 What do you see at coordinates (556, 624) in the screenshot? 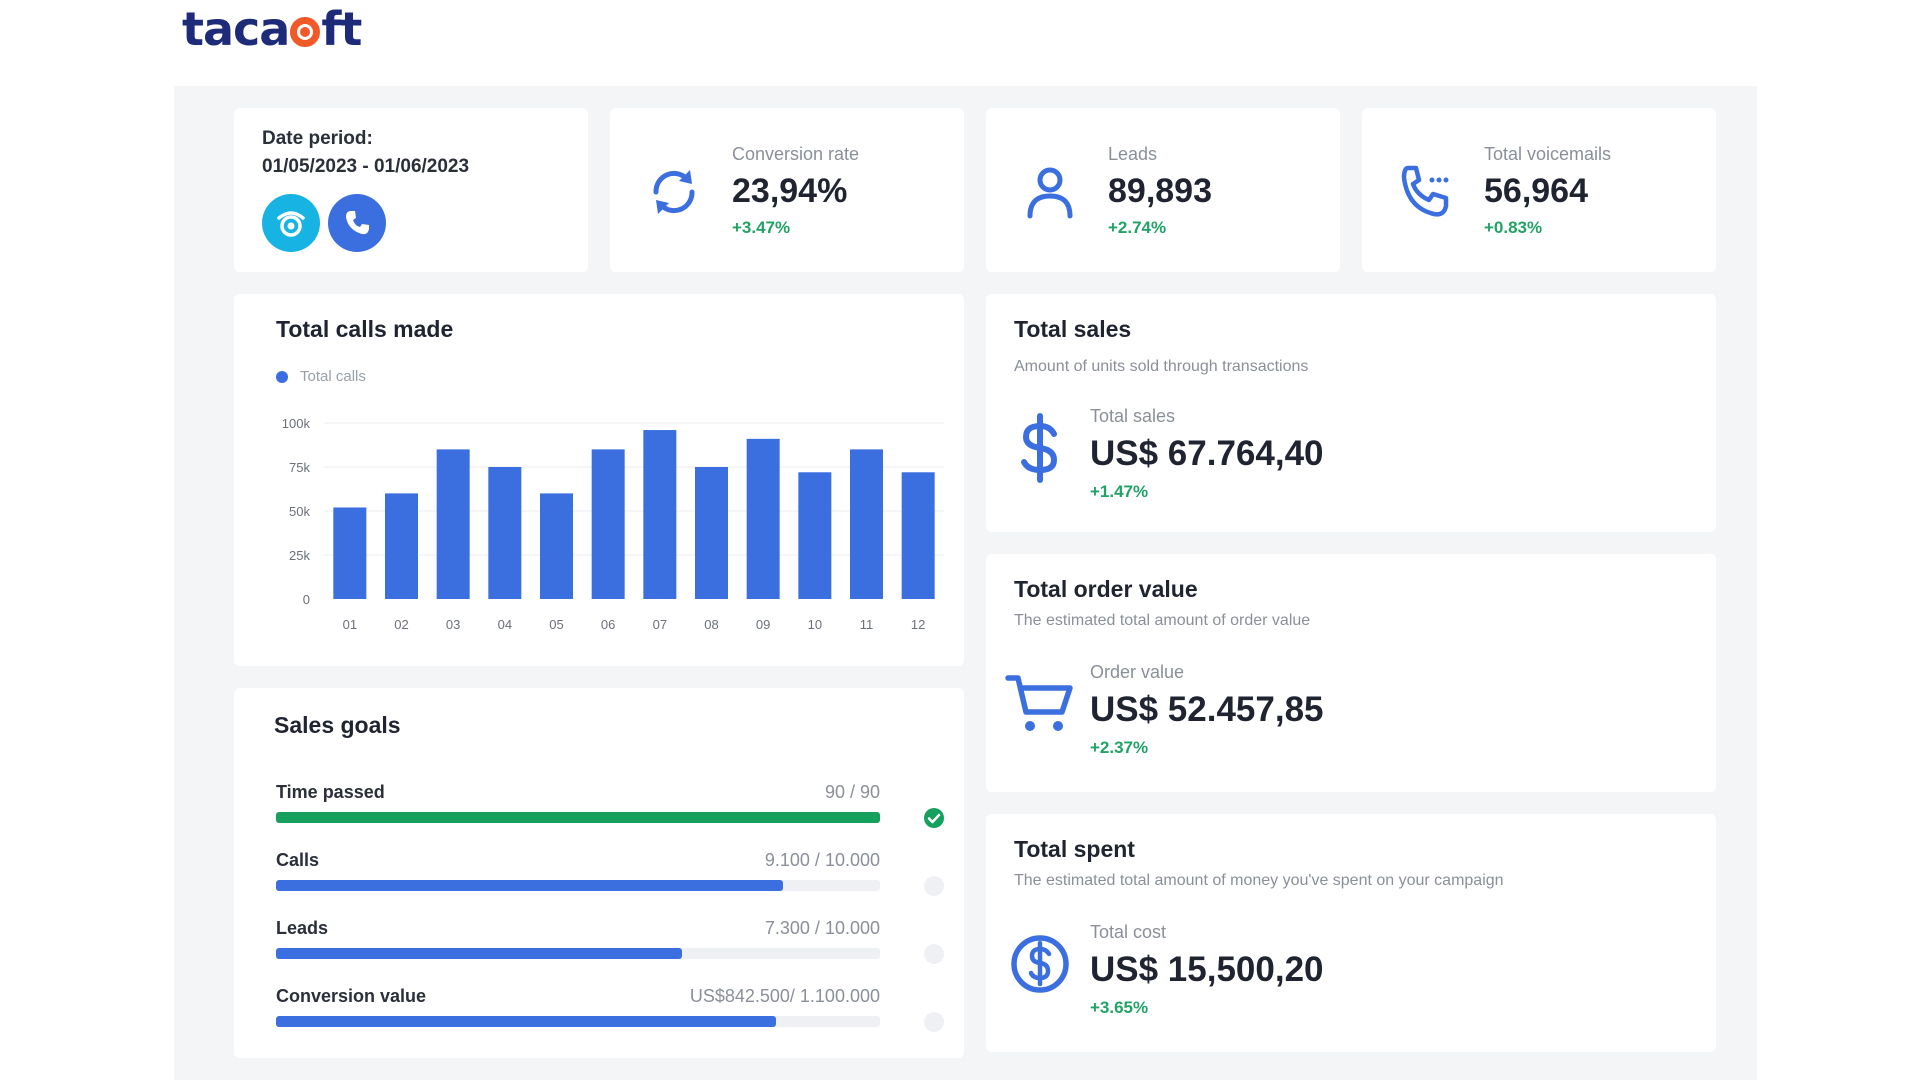
I see `x-tick-label: 05` at bounding box center [556, 624].